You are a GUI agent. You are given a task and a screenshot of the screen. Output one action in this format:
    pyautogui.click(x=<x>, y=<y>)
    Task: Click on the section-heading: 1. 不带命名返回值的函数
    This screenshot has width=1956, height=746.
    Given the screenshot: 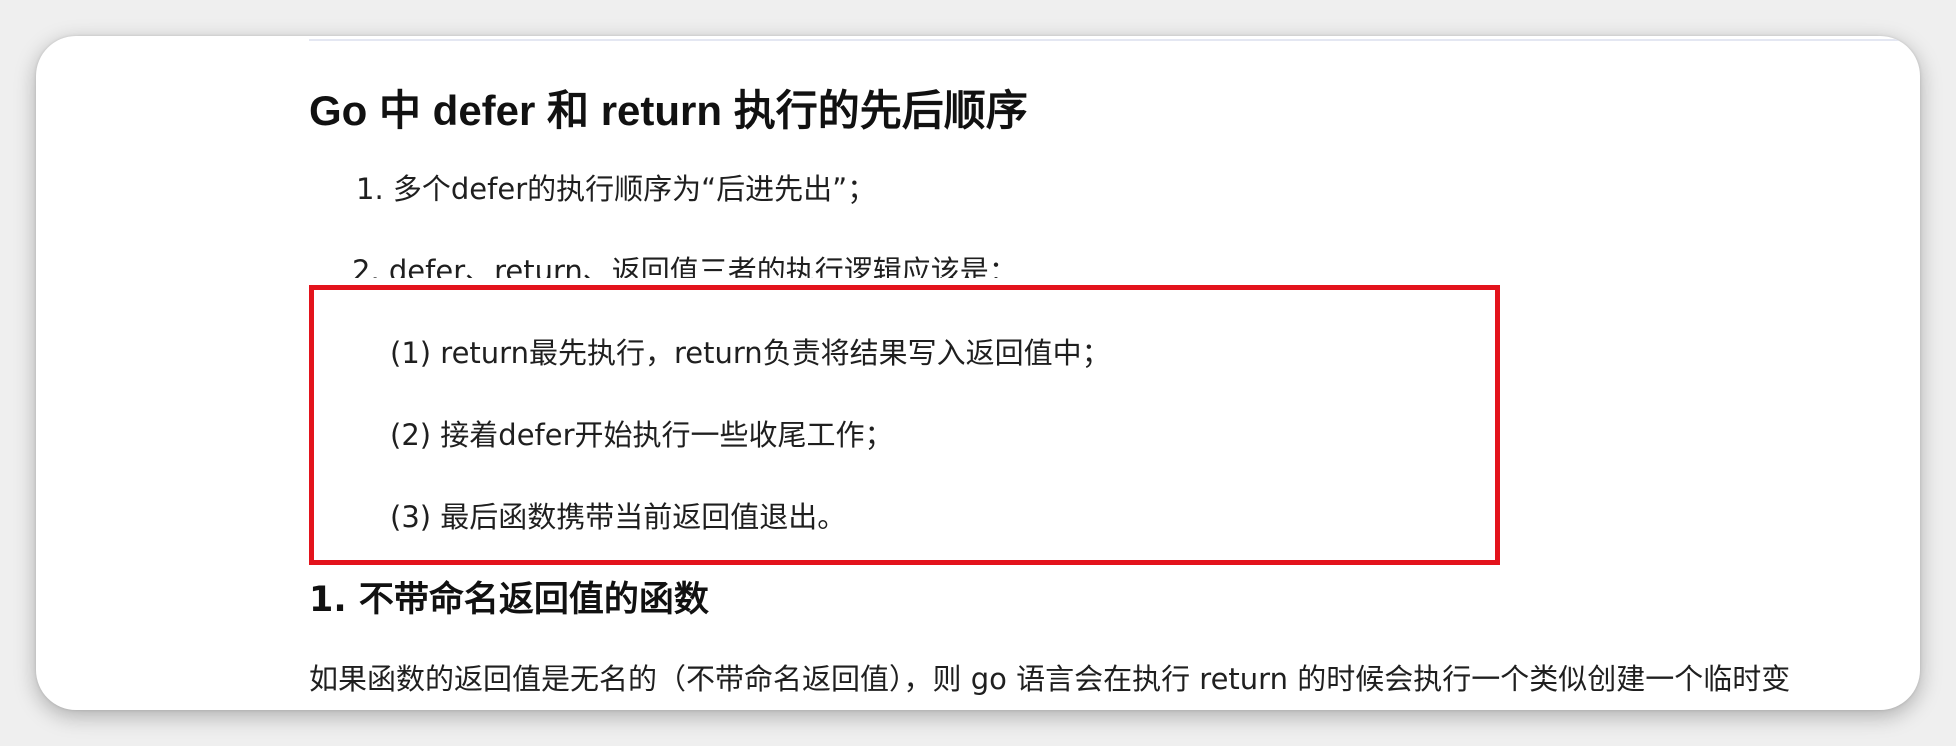 What is the action you would take?
    pyautogui.click(x=509, y=600)
    